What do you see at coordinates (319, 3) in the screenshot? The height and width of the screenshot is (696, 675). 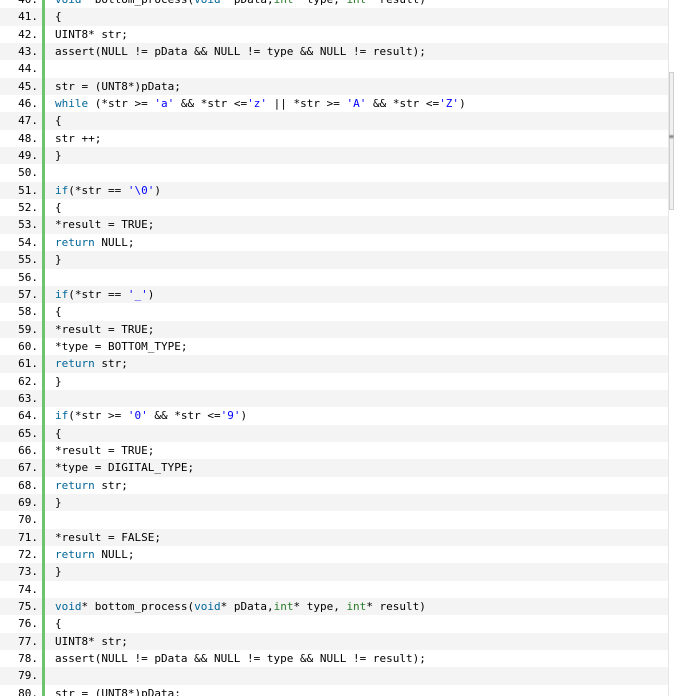 I see `code-token: * type,` at bounding box center [319, 3].